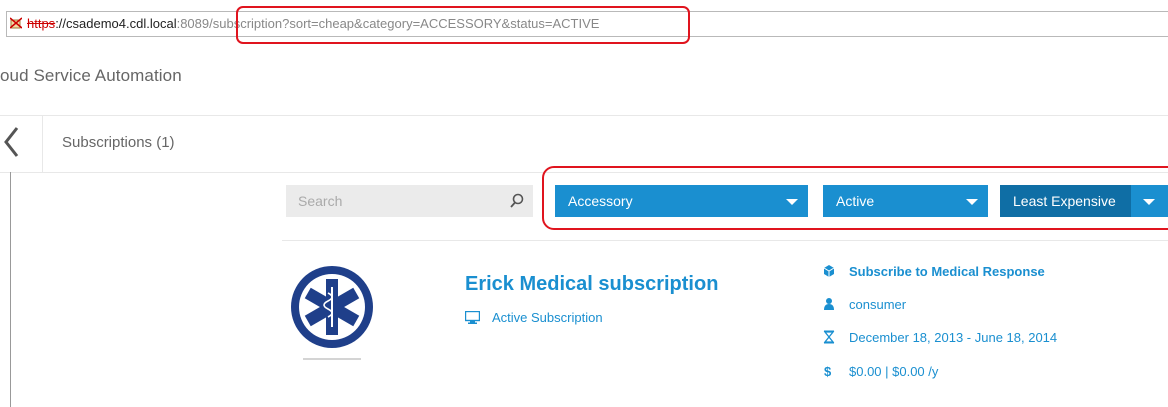 The width and height of the screenshot is (1168, 407). Describe the element at coordinates (11, 142) in the screenshot. I see `back-arrow-icon` at that location.